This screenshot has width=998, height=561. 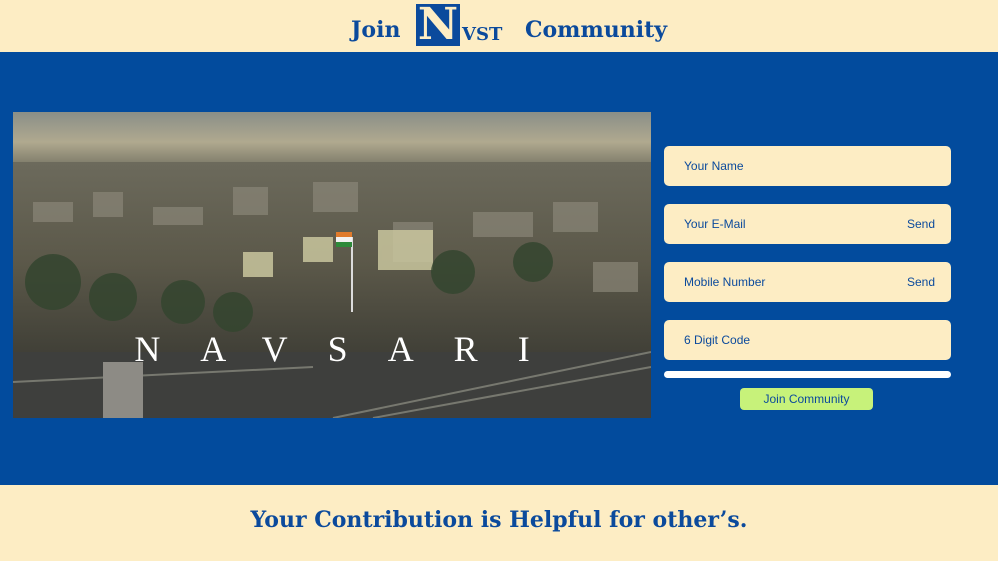 I want to click on header: Join N VST Community, so click(x=499, y=26).